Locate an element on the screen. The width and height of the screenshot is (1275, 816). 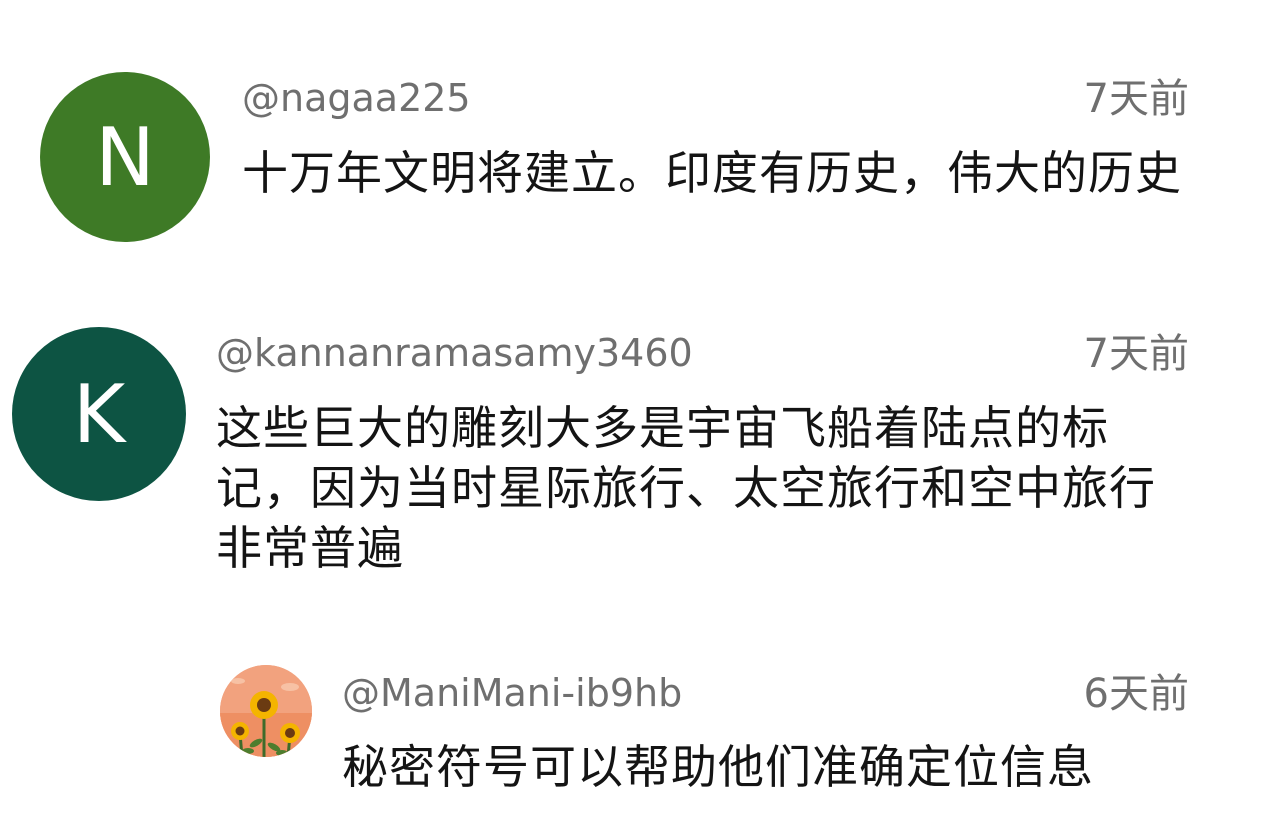
avatar-letter: N is located at coordinates (125, 157).